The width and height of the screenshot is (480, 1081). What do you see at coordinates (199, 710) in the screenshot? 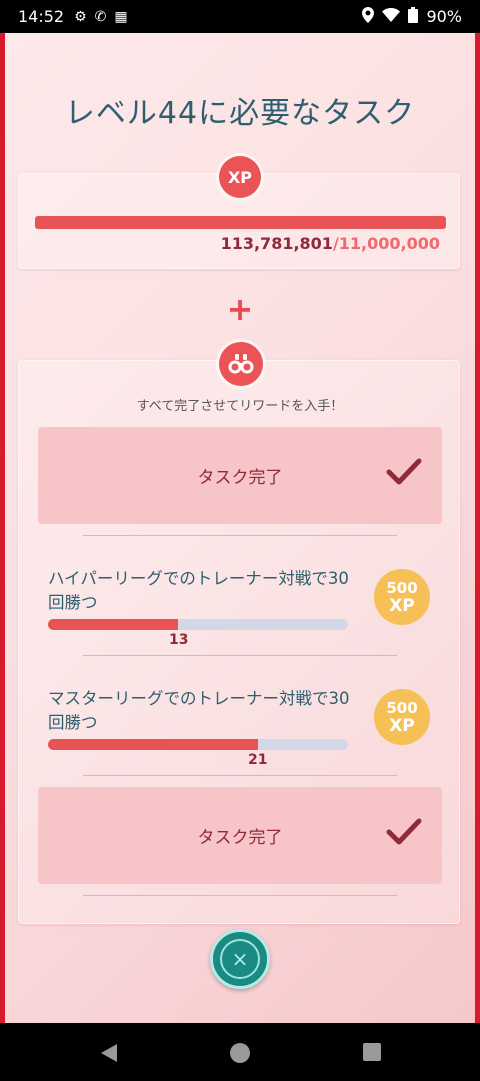
I see `task-name: マスターリーグでのトレーナー対戦で30回勝つ` at bounding box center [199, 710].